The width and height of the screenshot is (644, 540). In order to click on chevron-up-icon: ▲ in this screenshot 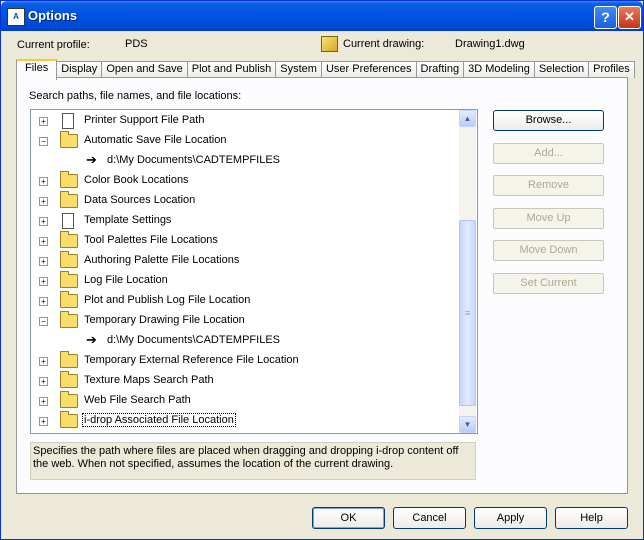, I will do `click(467, 118)`.